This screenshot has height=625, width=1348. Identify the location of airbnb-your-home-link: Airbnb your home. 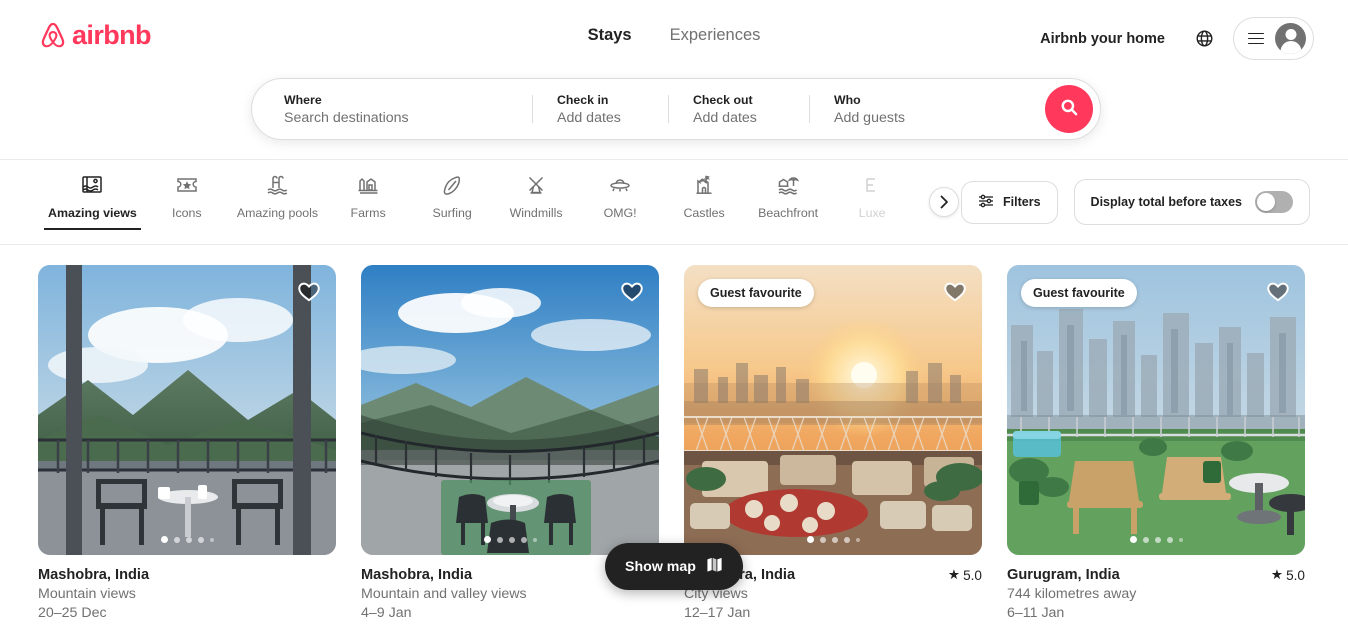
(1102, 39).